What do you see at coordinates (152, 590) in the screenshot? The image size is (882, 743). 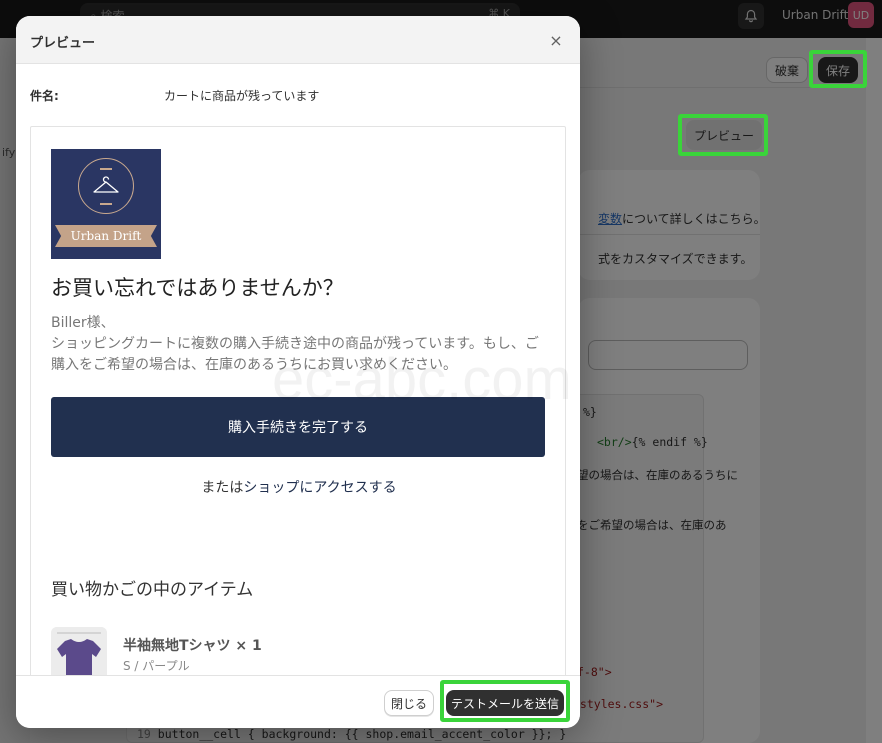 I see `cart-items-title: 買い物かごの中のアイテム` at bounding box center [152, 590].